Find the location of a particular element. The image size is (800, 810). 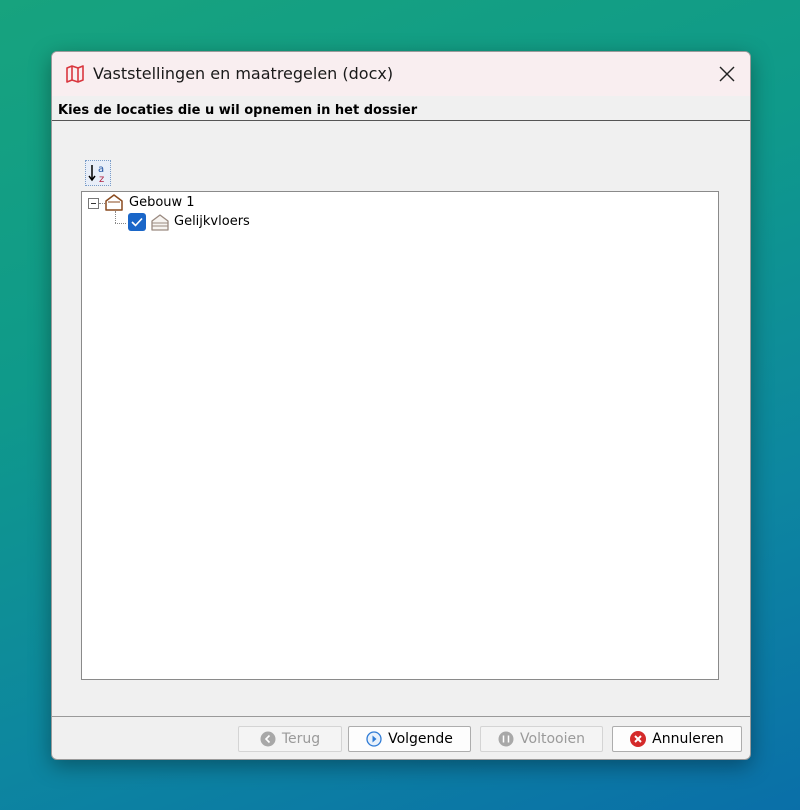

checkmark-icon is located at coordinates (137, 222).